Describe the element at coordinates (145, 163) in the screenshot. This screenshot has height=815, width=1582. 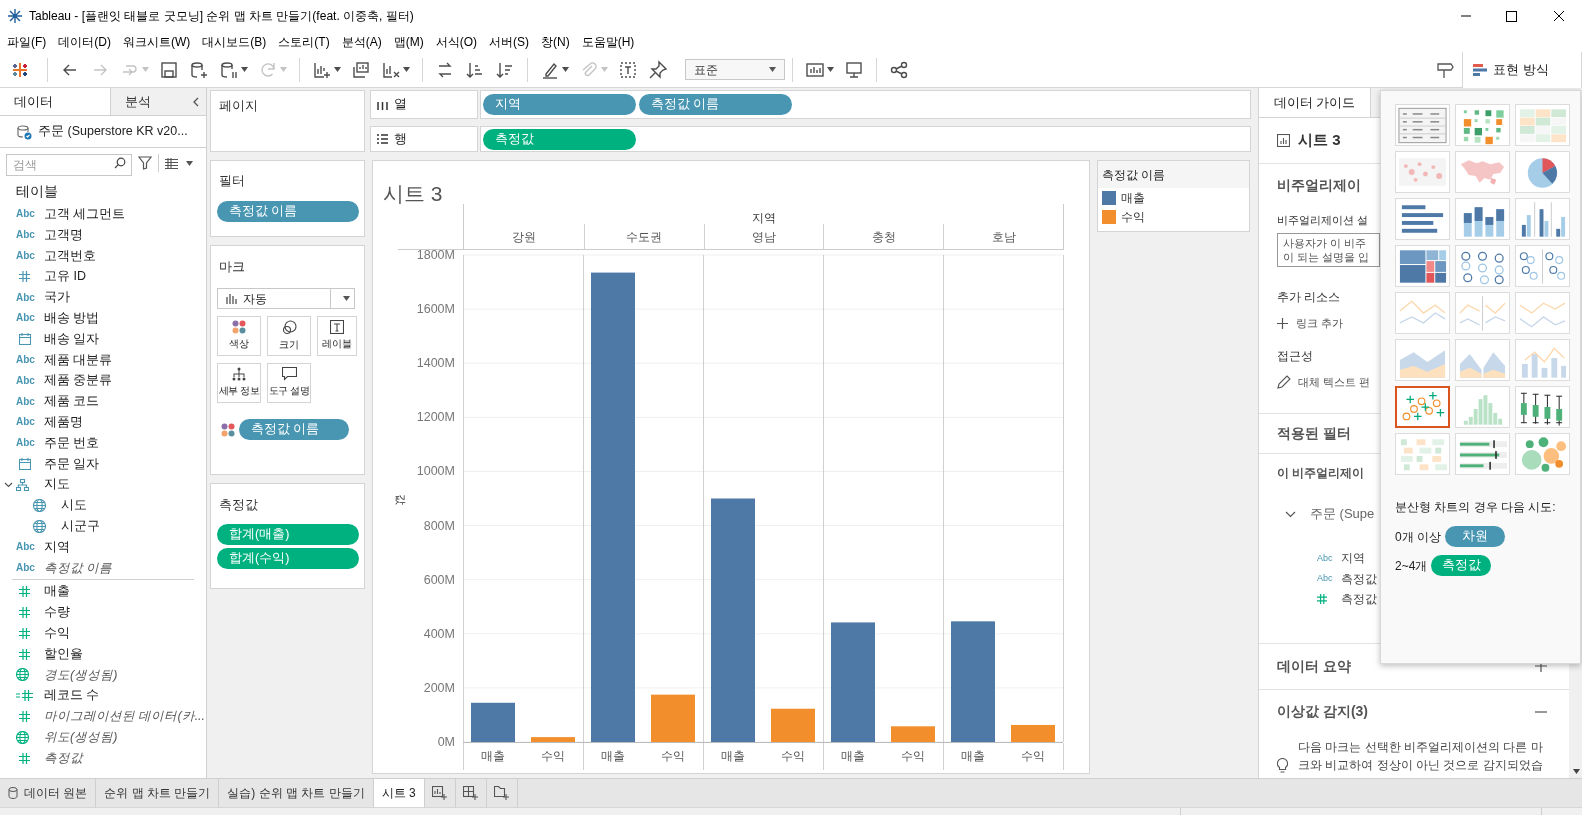
I see `filter-icon` at that location.